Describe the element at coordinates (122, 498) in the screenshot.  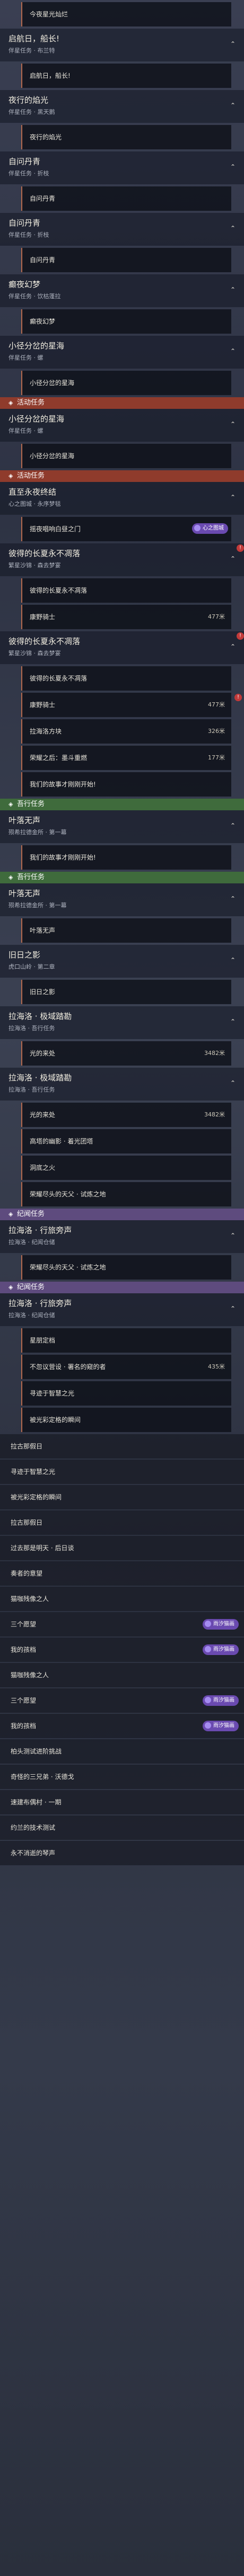
I see `quest-header: 直至永夜终结 心之图城 · 永序梦毯 ⌃` at that location.